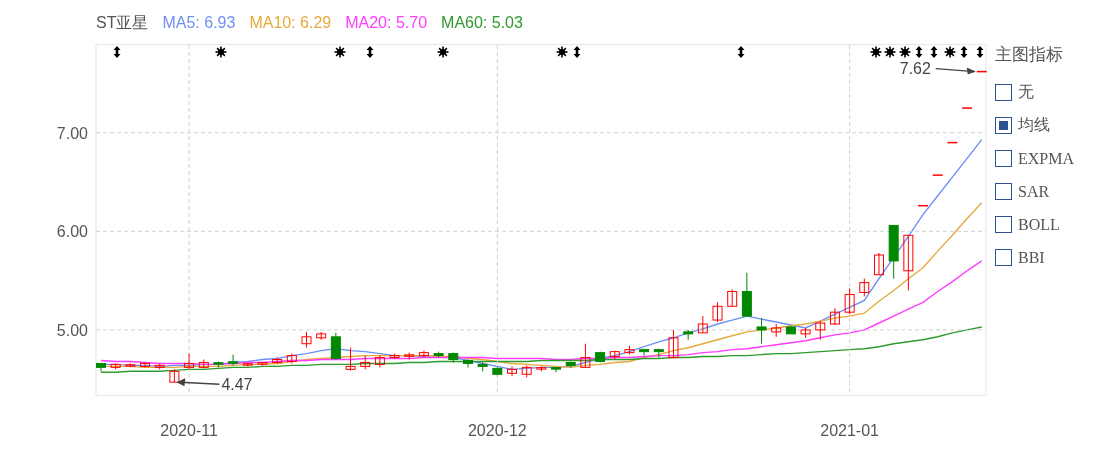 The image size is (1096, 451). What do you see at coordinates (122, 22) in the screenshot?
I see `stock-name: ST亚星` at bounding box center [122, 22].